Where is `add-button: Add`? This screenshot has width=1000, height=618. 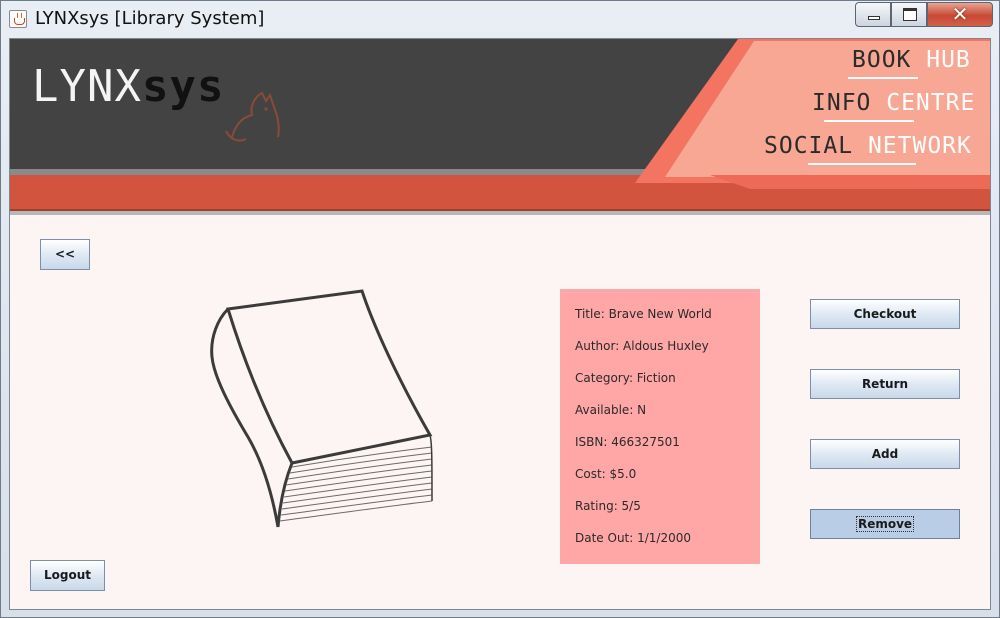 add-button: Add is located at coordinates (885, 454).